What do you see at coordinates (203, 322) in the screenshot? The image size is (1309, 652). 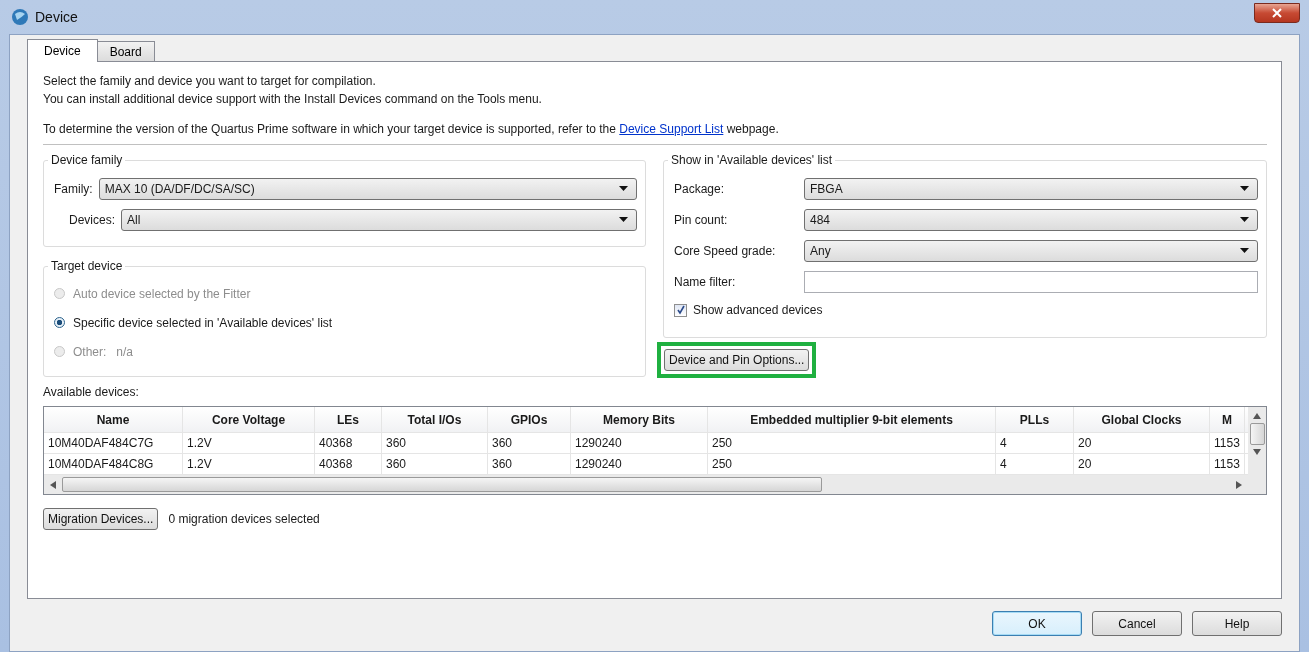 I see `option-label: Specific device selected in 'Available devices' list` at bounding box center [203, 322].